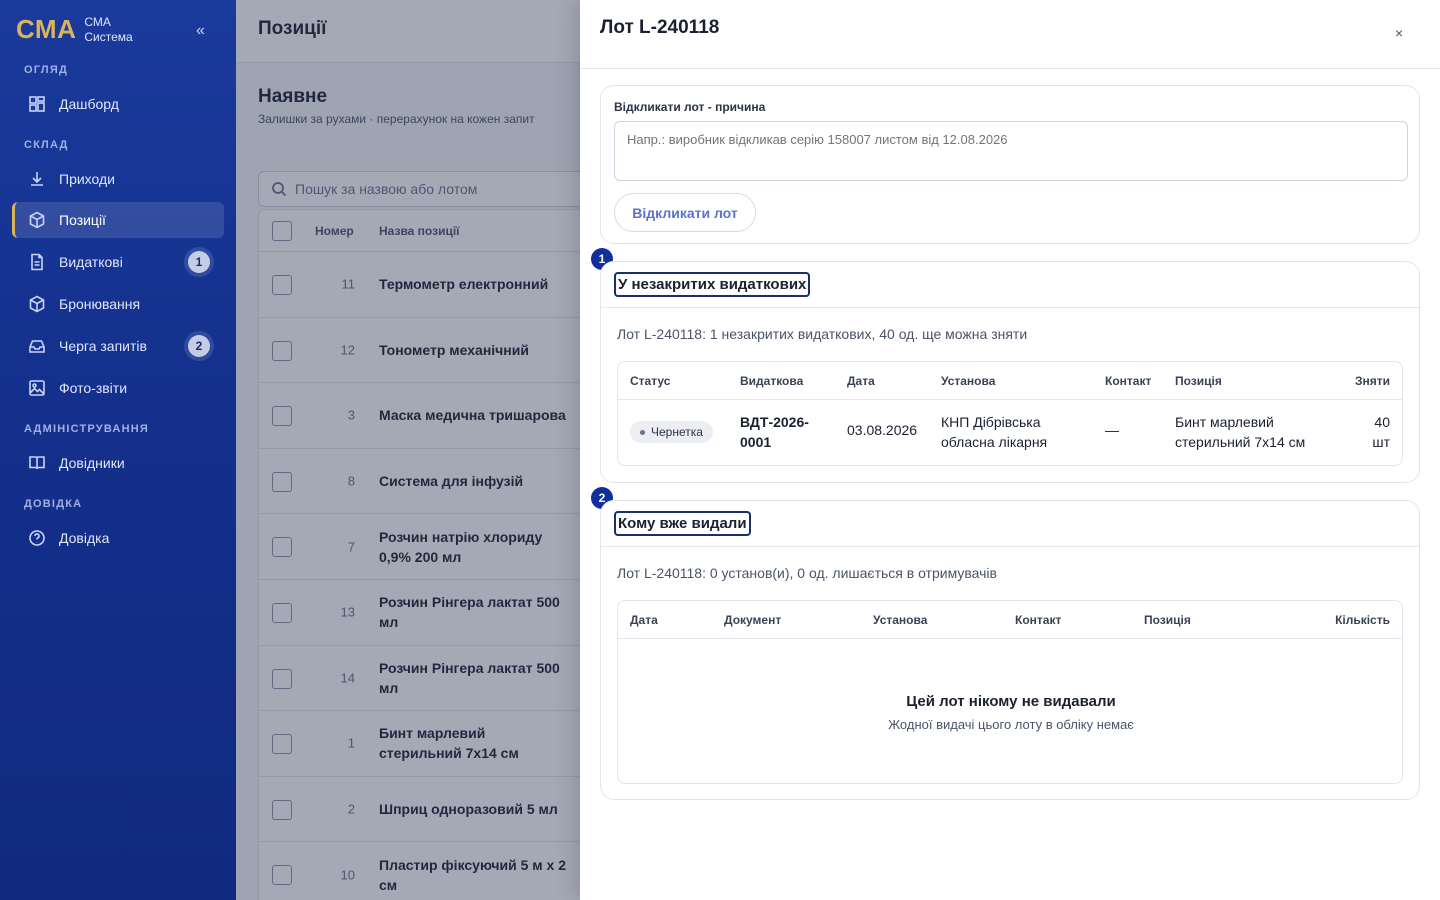 This screenshot has height=900, width=1440. What do you see at coordinates (37, 179) in the screenshot?
I see `download-icon` at bounding box center [37, 179].